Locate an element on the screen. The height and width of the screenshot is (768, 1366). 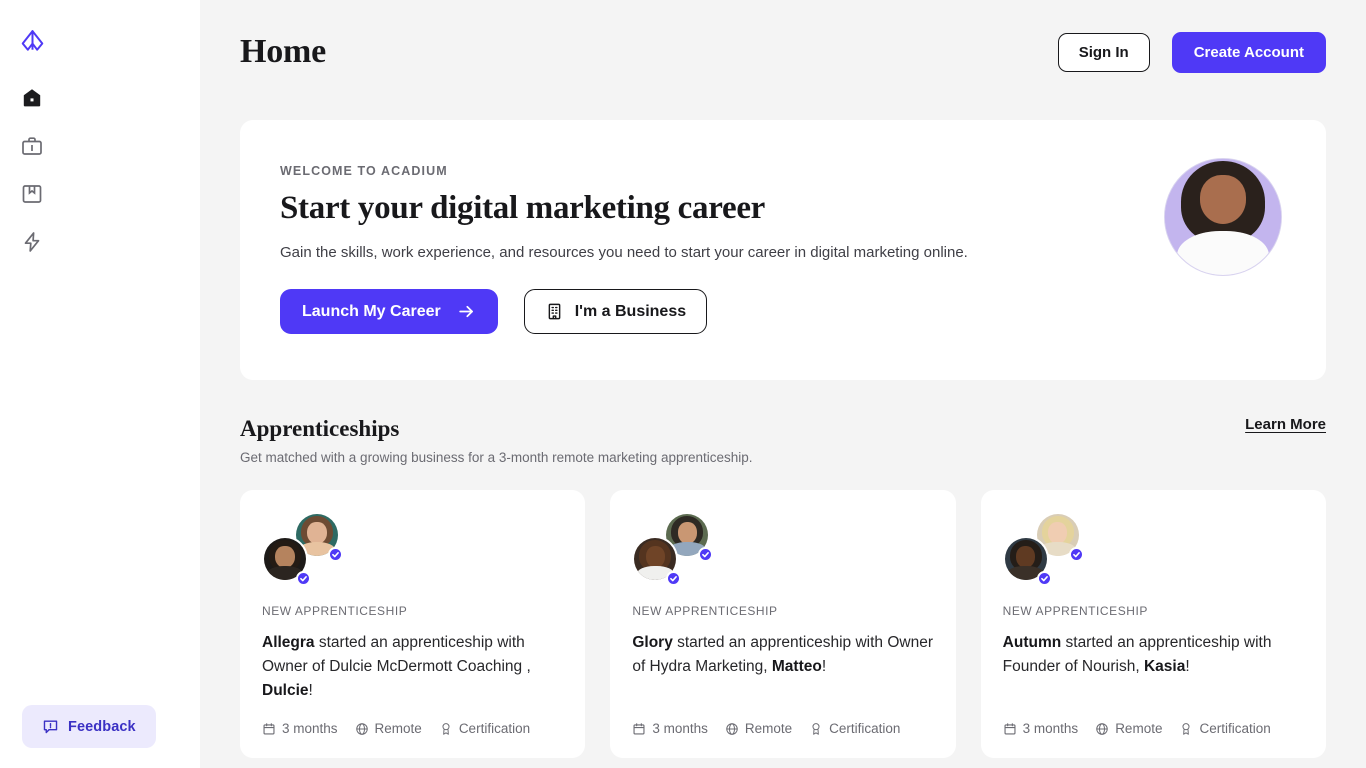
arrow-right-icon is located at coordinates (466, 311).